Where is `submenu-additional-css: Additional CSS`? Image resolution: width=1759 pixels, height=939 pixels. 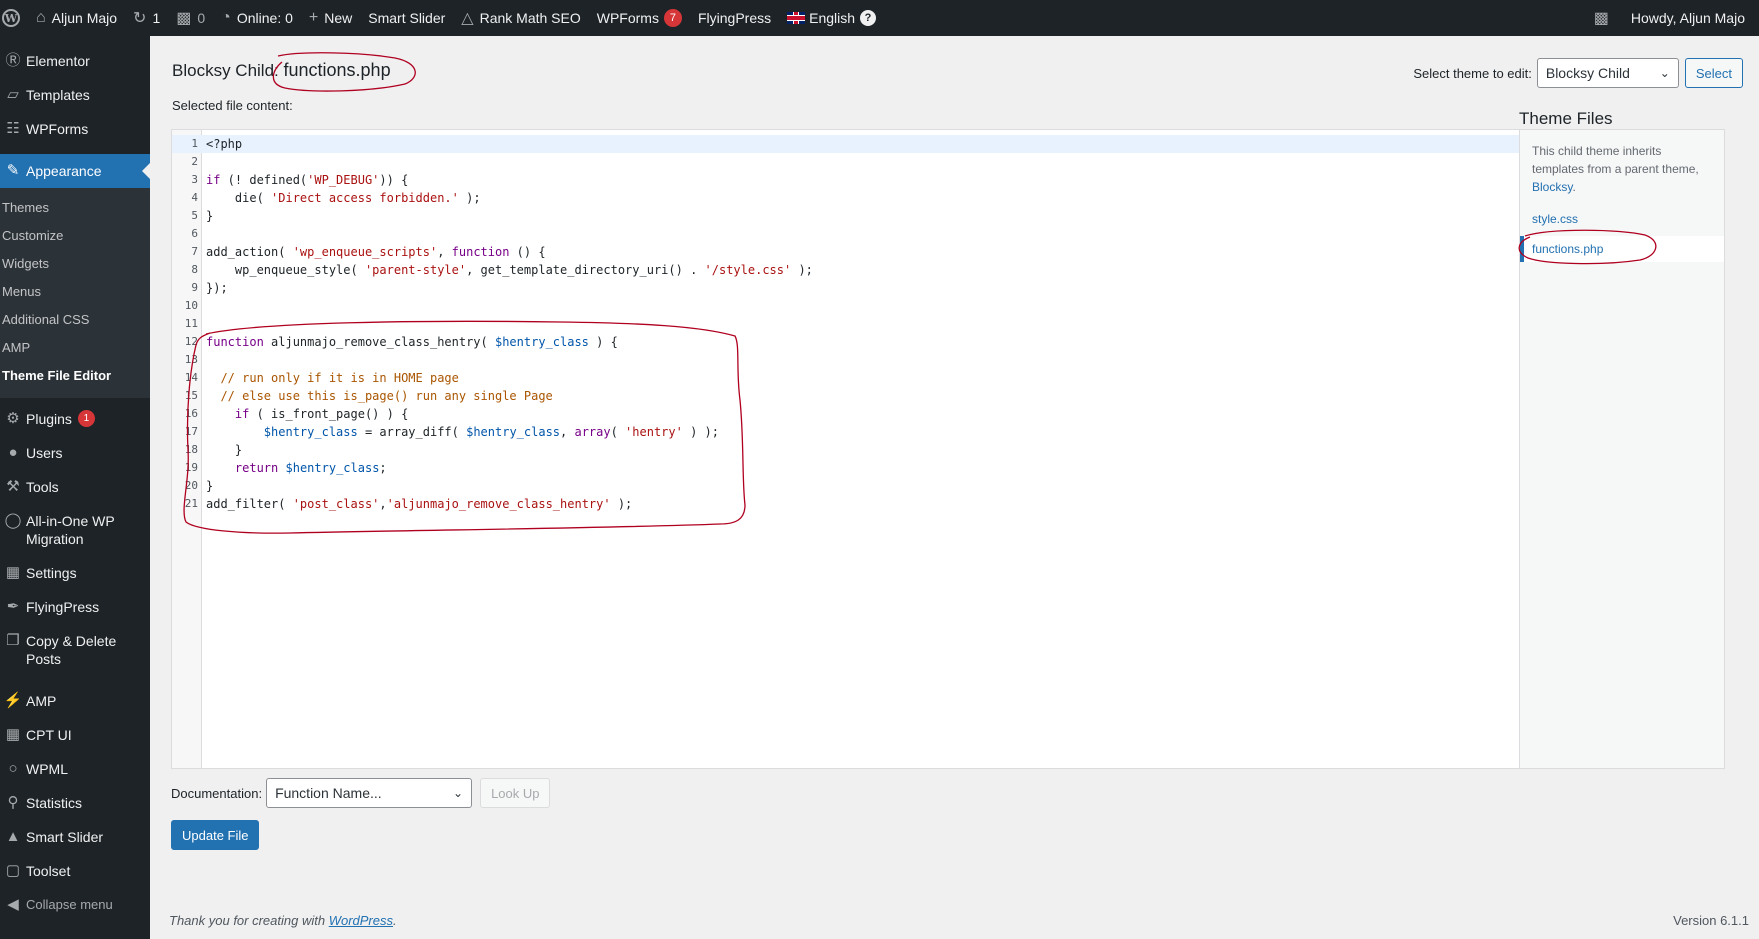 submenu-additional-css: Additional CSS is located at coordinates (75, 320).